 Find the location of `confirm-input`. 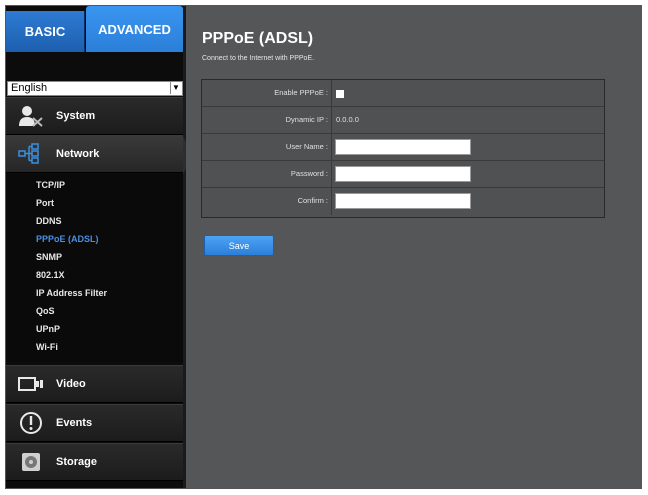

confirm-input is located at coordinates (403, 201).